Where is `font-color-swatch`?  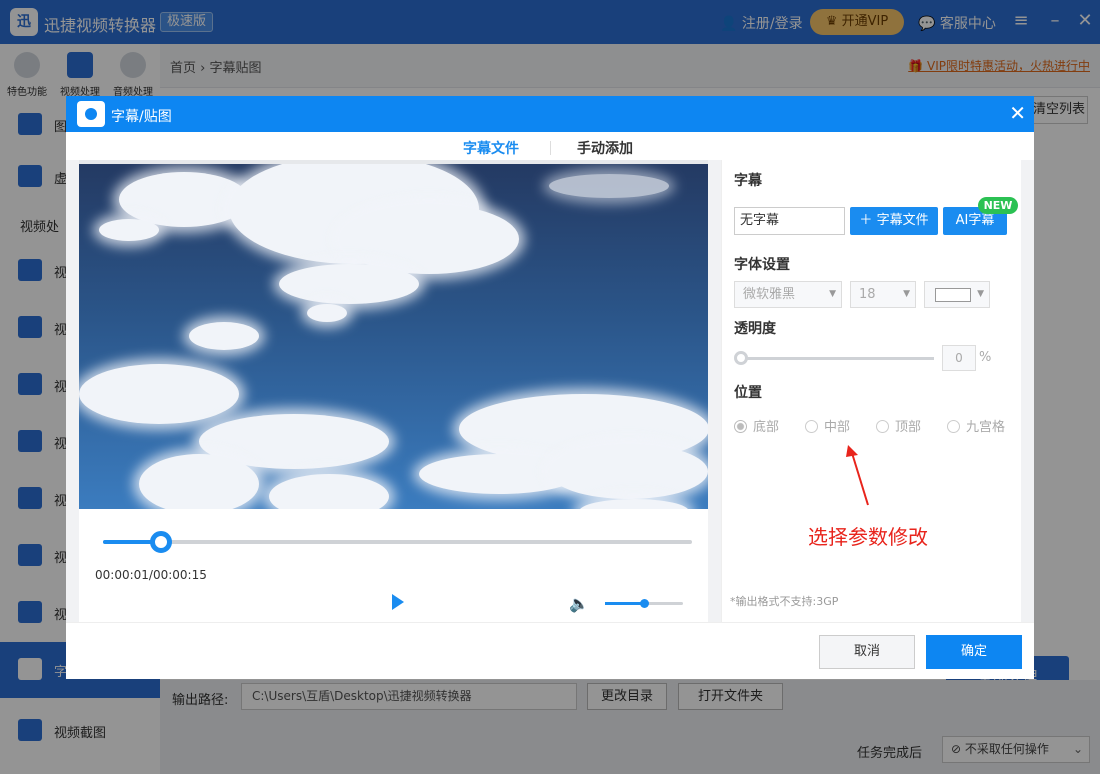 font-color-swatch is located at coordinates (953, 295).